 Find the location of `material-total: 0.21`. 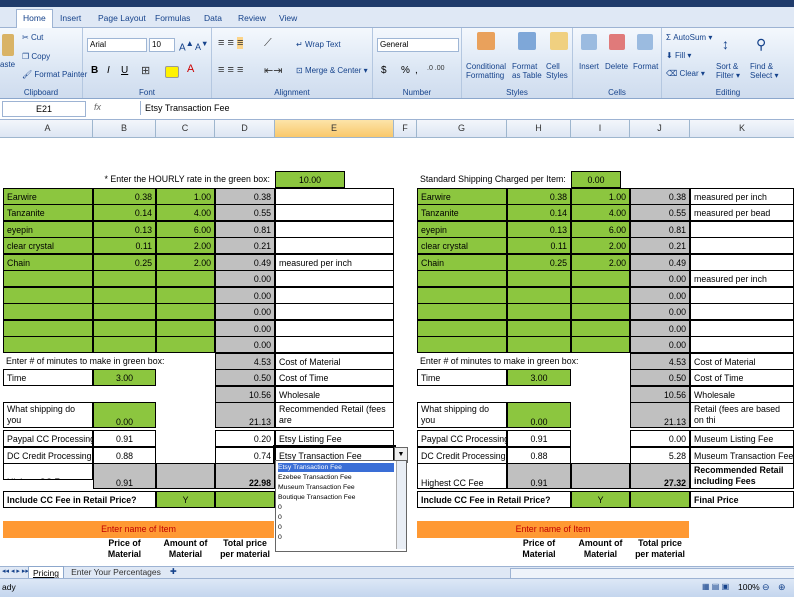

material-total: 0.21 is located at coordinates (245, 245).